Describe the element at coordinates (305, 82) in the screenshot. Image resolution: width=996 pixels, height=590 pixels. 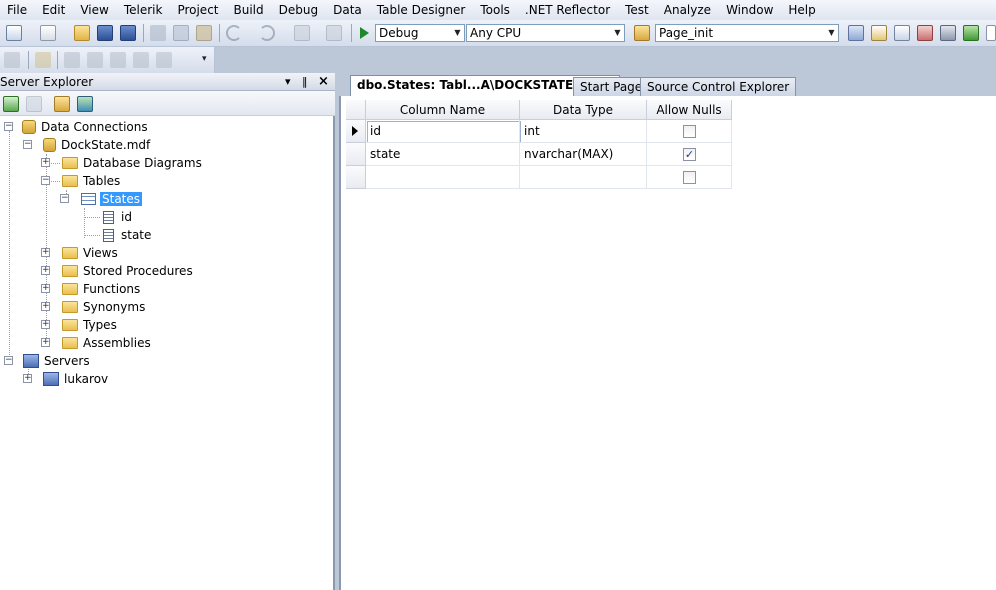
I see `auto-hide-pin-icon: ‖` at that location.